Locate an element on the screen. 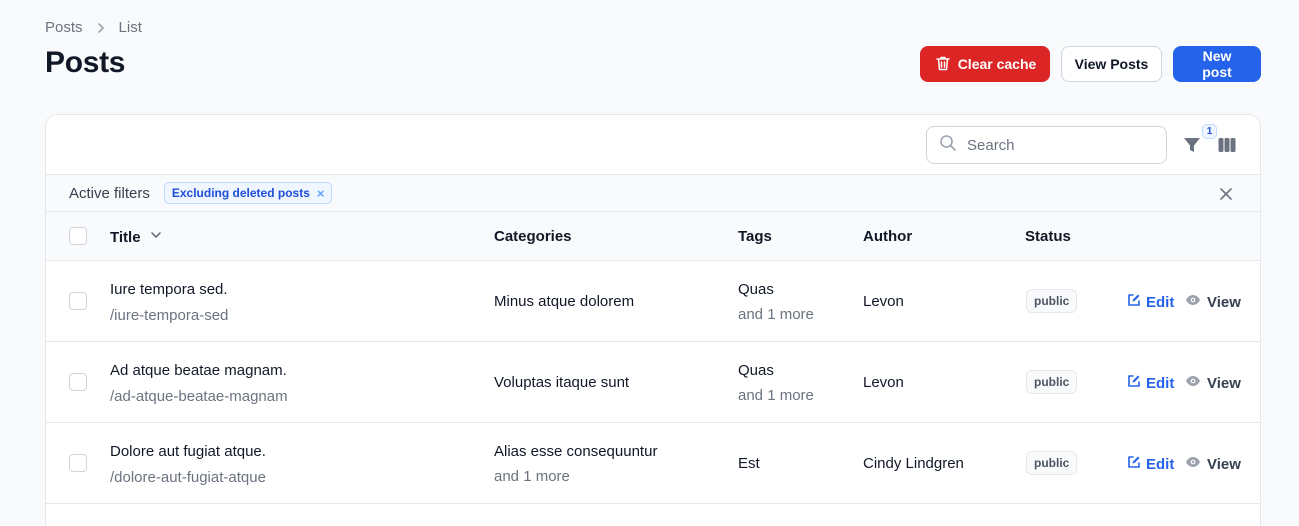 The height and width of the screenshot is (526, 1299). post-tag: Est is located at coordinates (749, 463).